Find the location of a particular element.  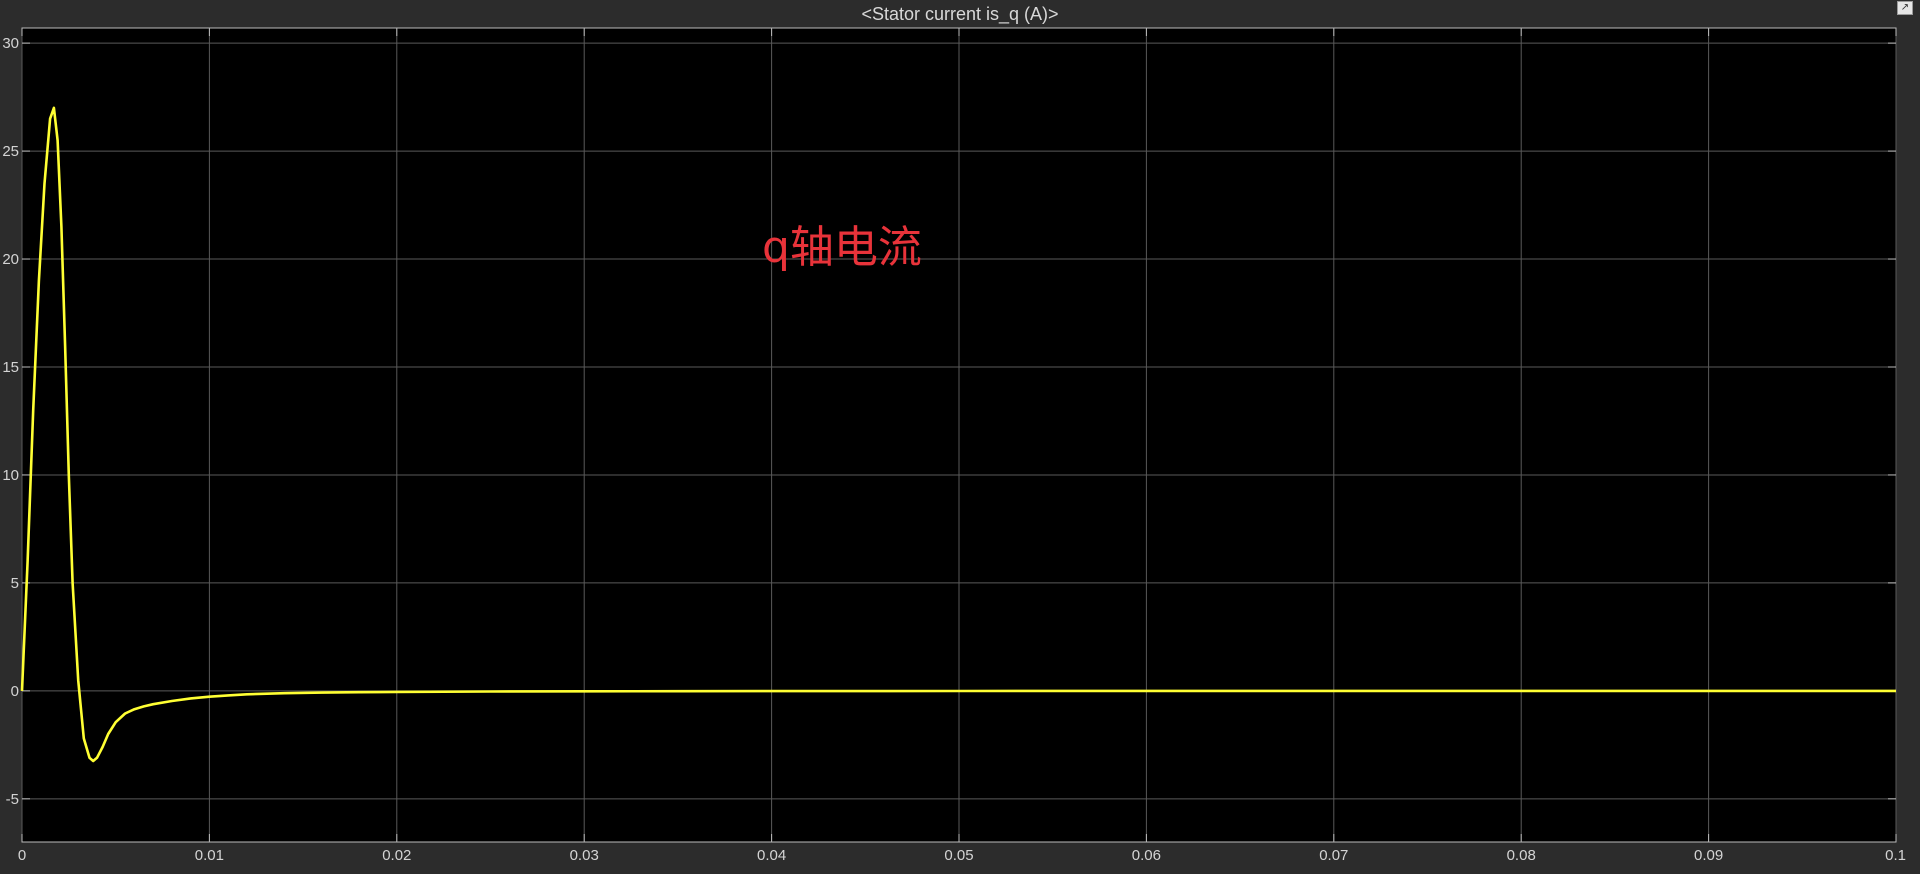

x-tick-label: 0.07 is located at coordinates (1333, 855).